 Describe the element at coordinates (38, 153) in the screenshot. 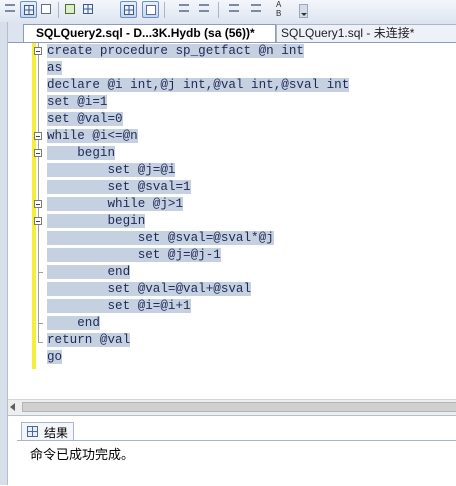

I see `collapse-begin-icon` at that location.